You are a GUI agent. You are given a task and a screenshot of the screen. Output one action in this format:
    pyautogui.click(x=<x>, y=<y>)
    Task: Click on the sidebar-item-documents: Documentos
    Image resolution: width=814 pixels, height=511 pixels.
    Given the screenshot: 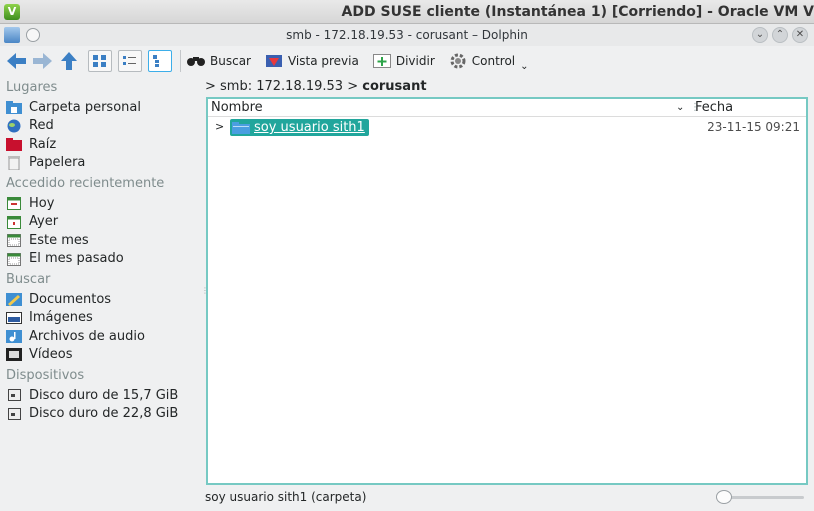 What is the action you would take?
    pyautogui.click(x=103, y=299)
    